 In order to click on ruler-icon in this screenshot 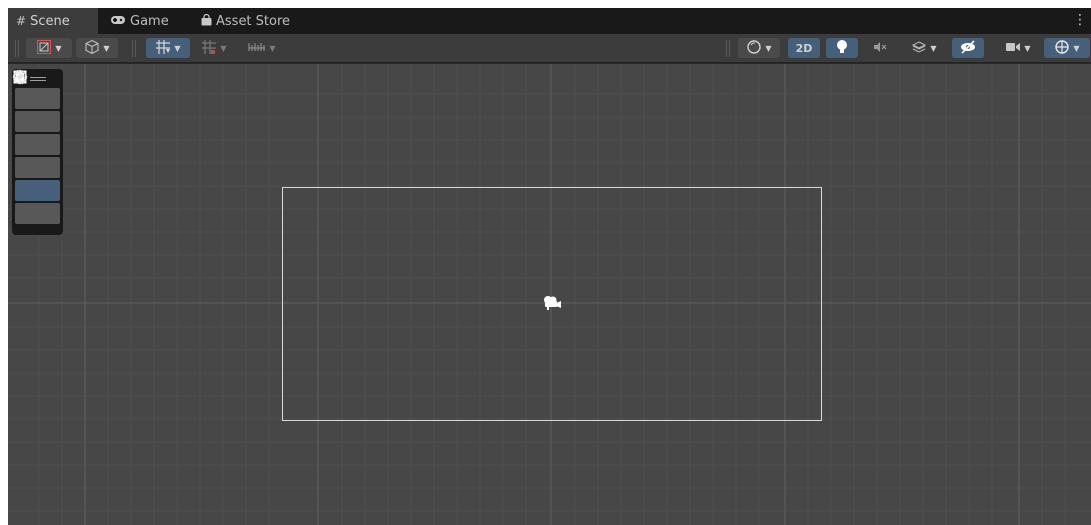, I will do `click(257, 48)`.